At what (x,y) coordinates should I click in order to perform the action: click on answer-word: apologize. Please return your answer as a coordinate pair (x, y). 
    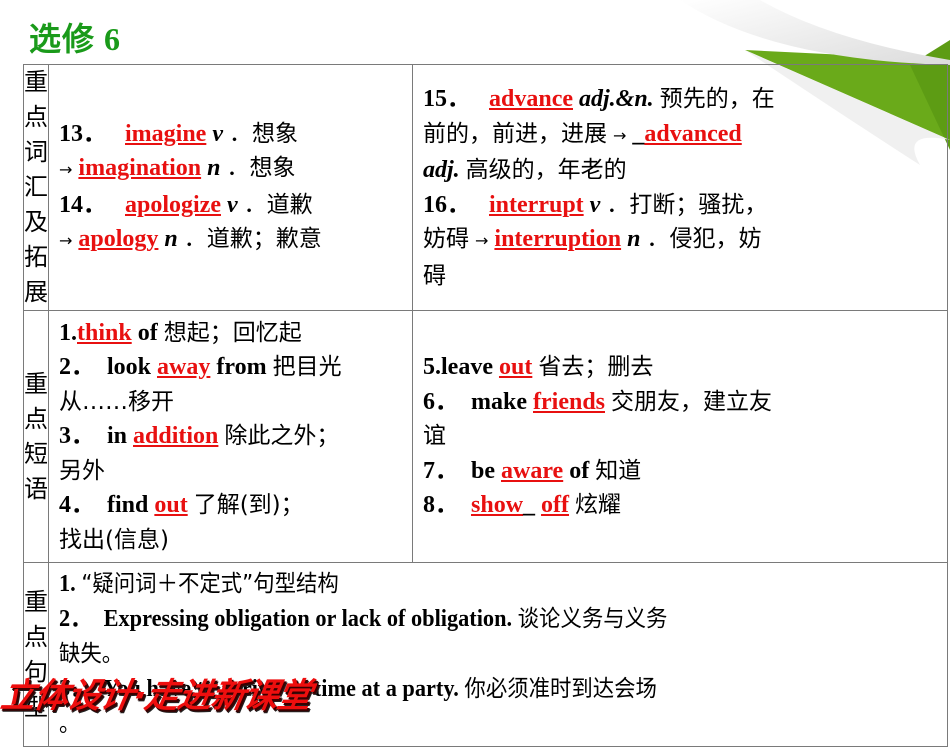
    Looking at the image, I should click on (173, 204).